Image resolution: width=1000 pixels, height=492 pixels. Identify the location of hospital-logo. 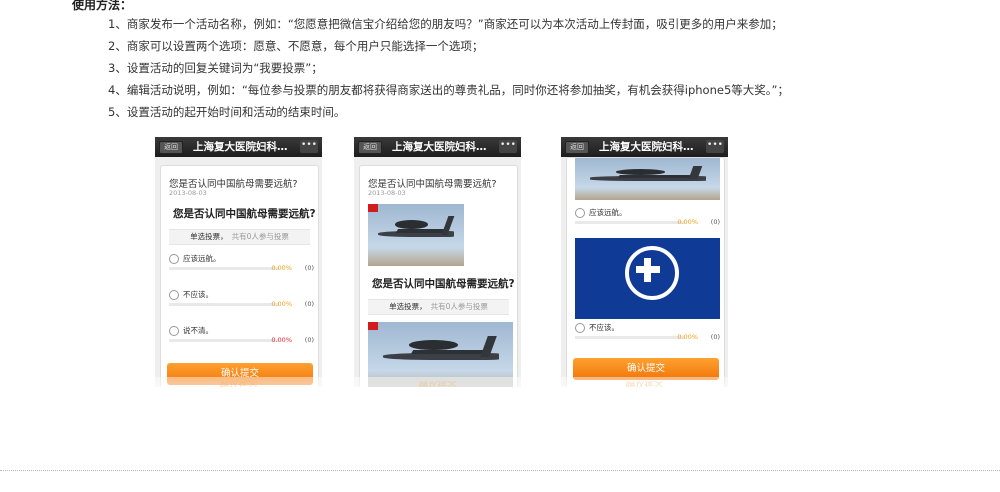
(651, 273).